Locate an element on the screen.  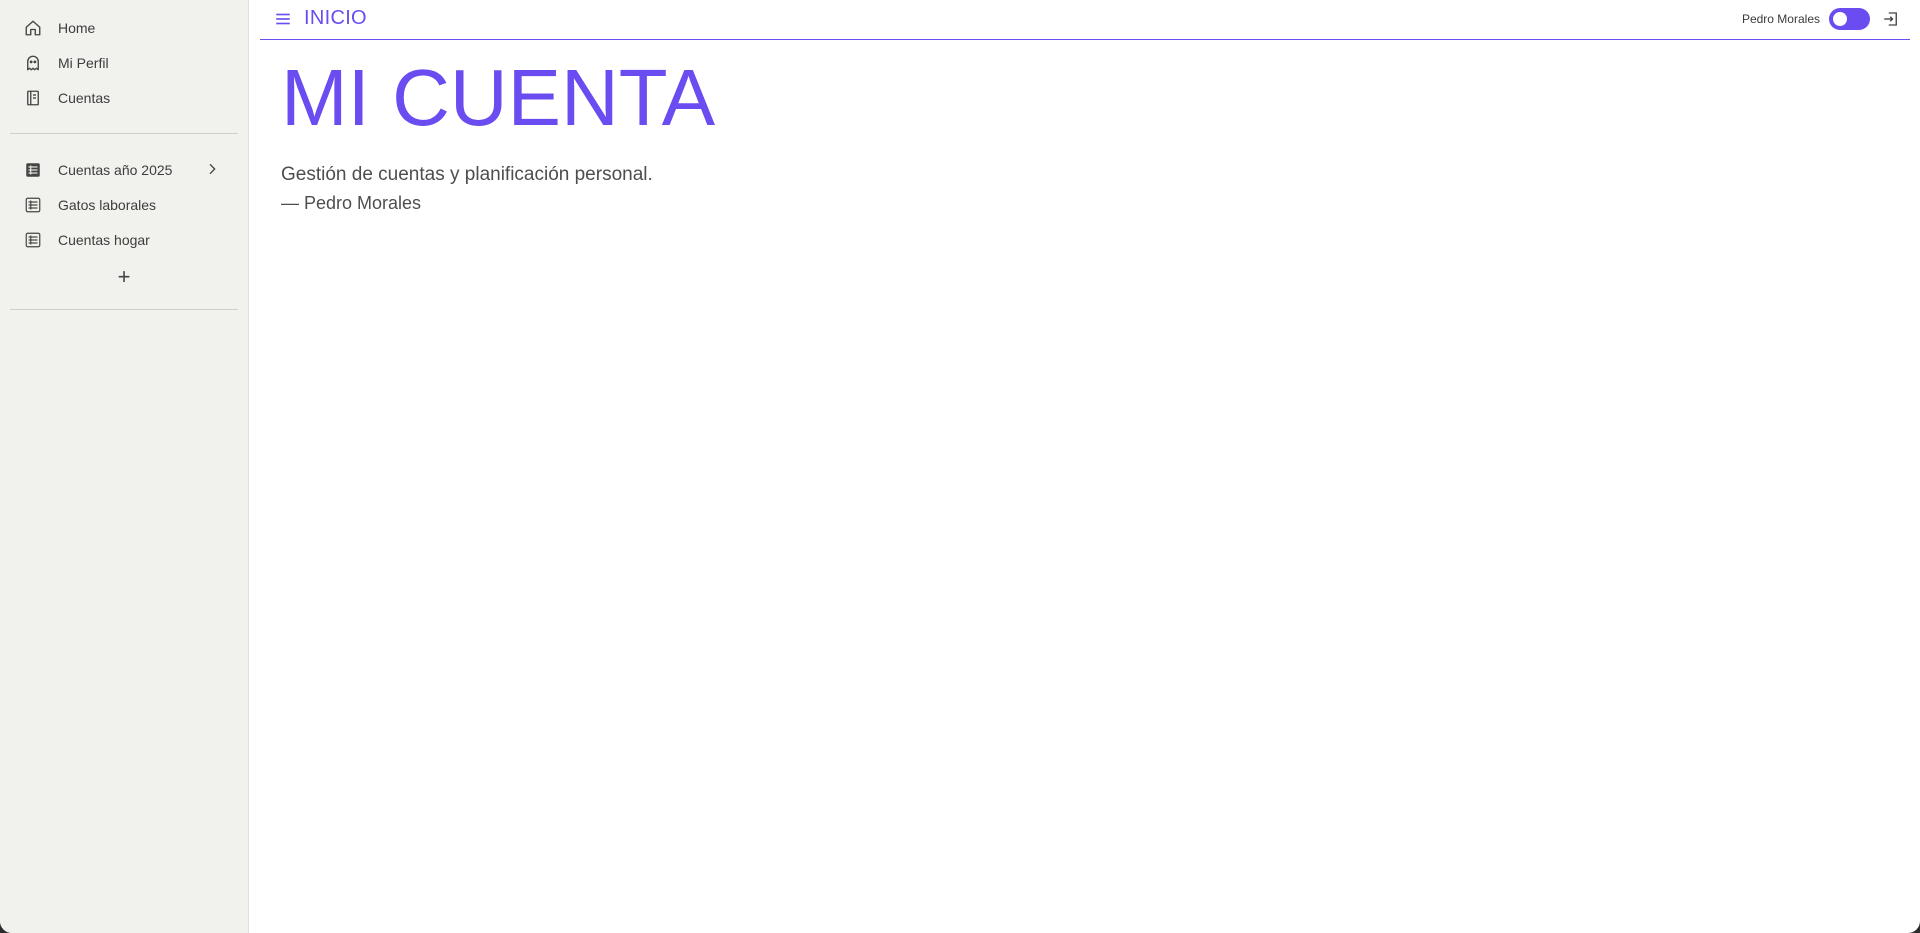
menu-icon is located at coordinates (283, 19).